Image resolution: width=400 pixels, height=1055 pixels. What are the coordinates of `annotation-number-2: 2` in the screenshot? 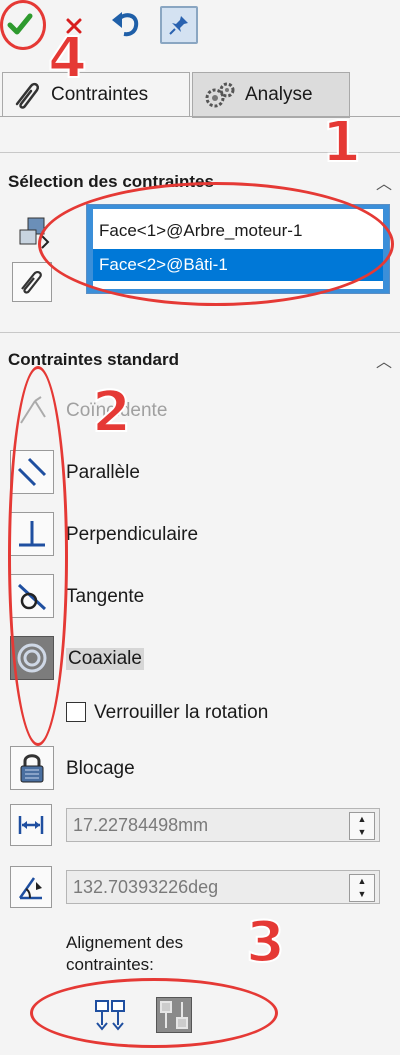 It's located at (111, 412).